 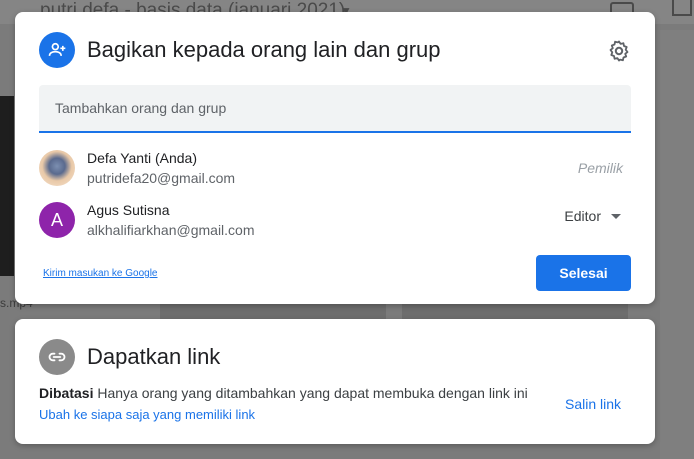 What do you see at coordinates (600, 168) in the screenshot?
I see `owner-role-label: Pemilik` at bounding box center [600, 168].